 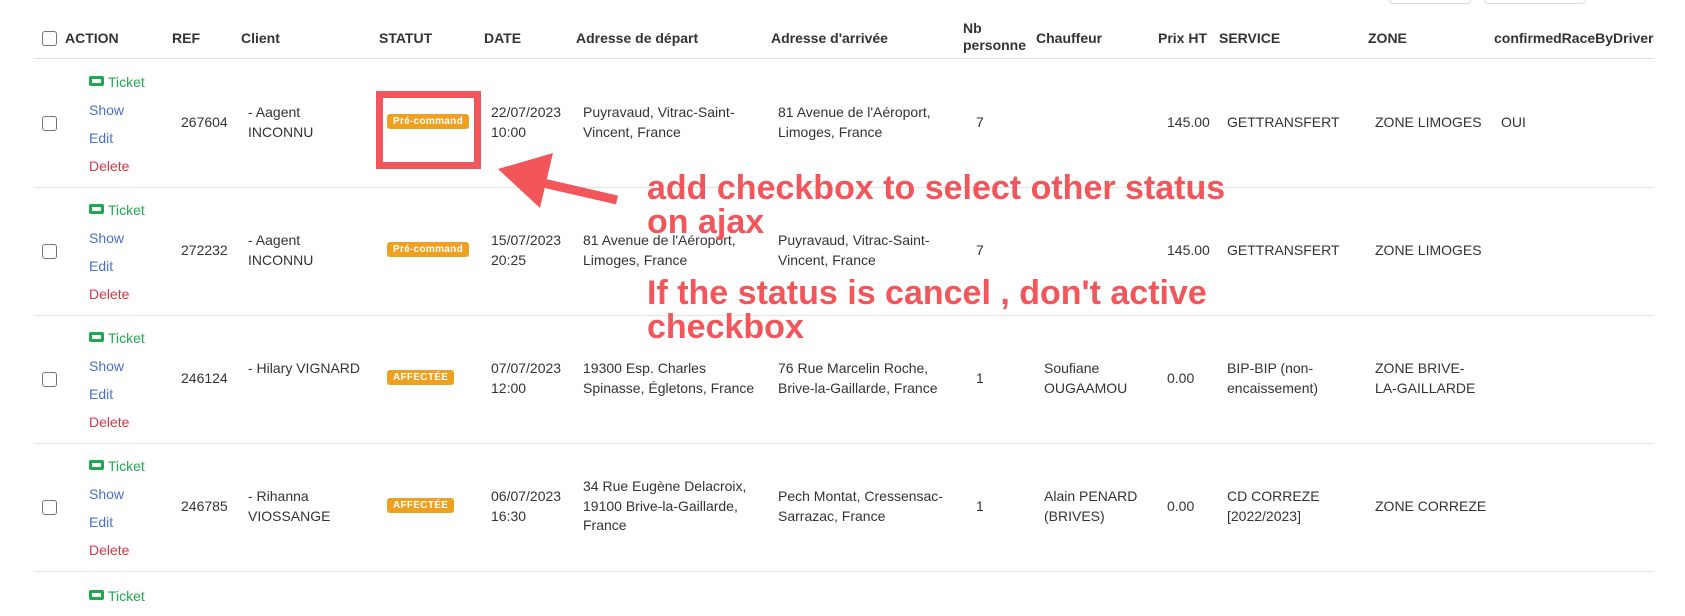 I want to click on annotation-line-4: checkbox, so click(x=725, y=327).